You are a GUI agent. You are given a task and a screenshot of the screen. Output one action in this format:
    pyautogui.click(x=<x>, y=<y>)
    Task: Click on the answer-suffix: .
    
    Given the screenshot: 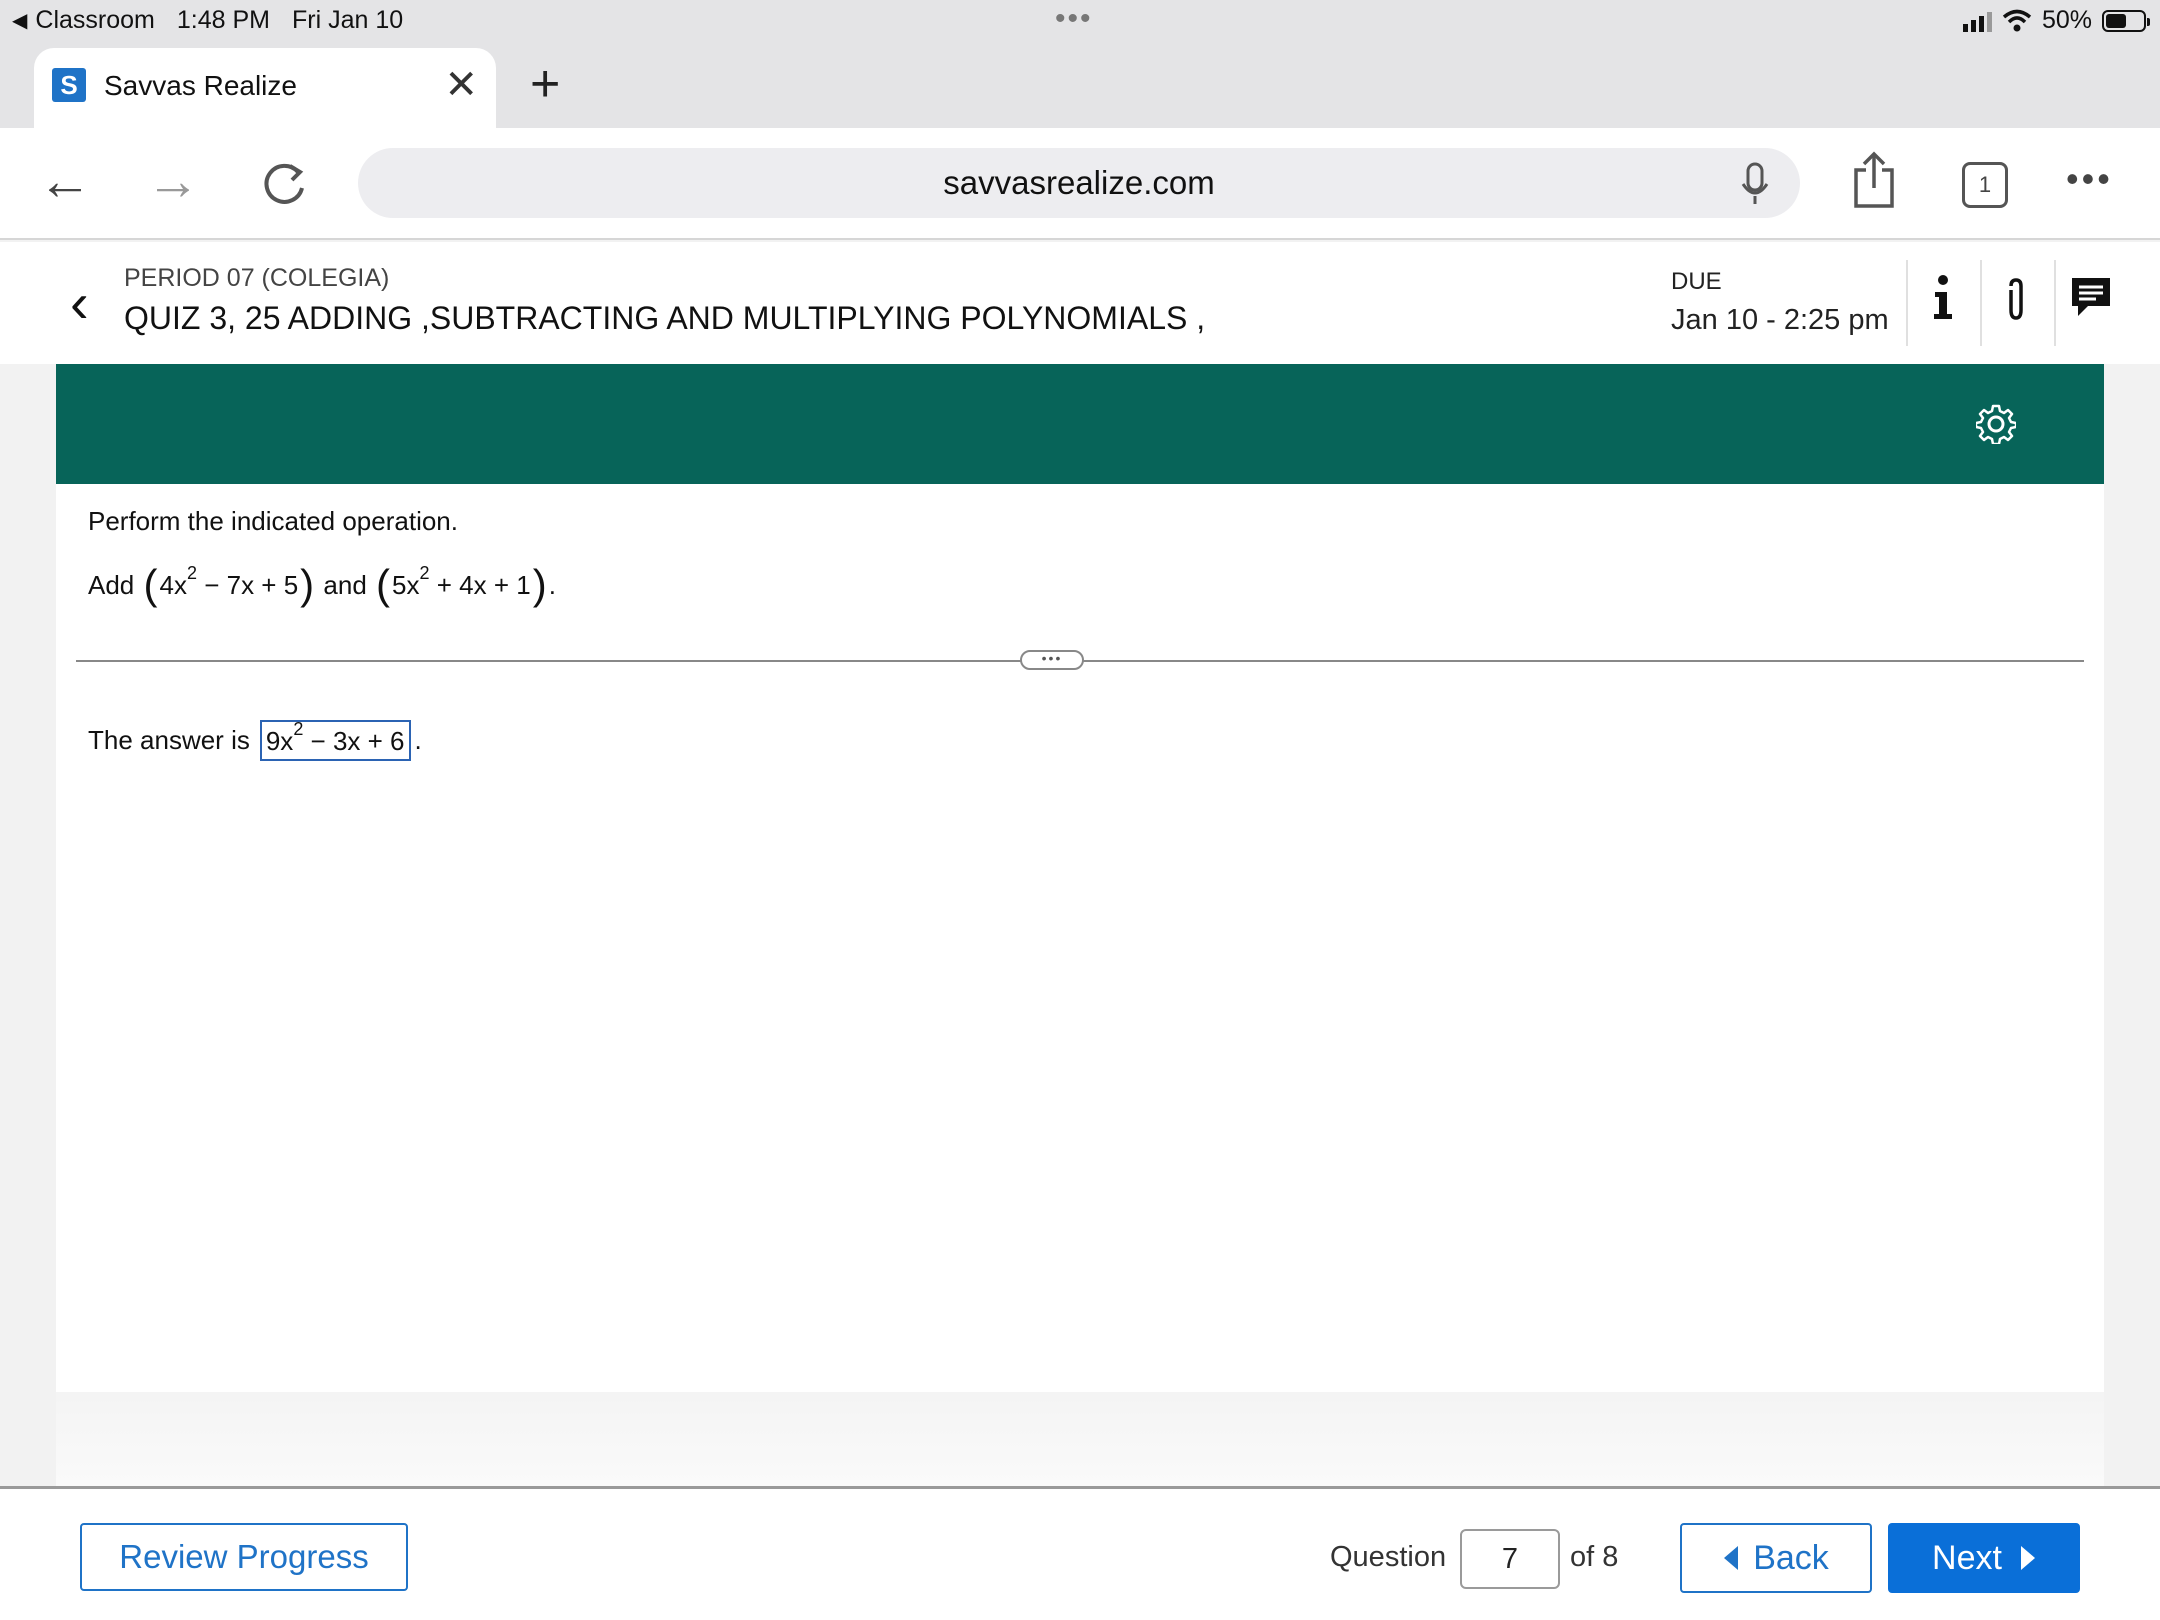 What is the action you would take?
    pyautogui.click(x=418, y=740)
    